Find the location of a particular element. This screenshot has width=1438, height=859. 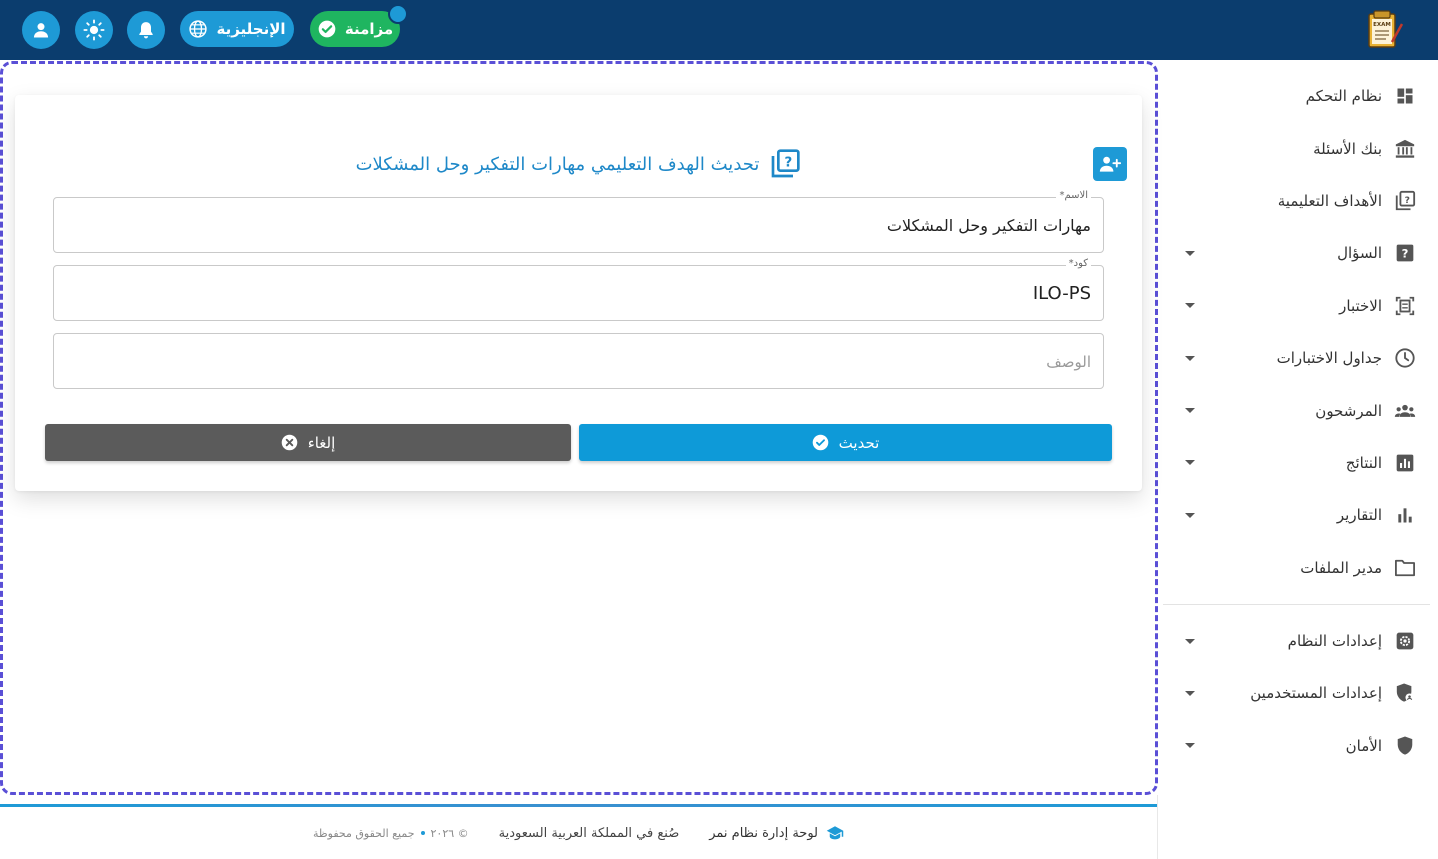

sidebar-item-system-settings: إعدادات النظام is located at coordinates (1300, 641).